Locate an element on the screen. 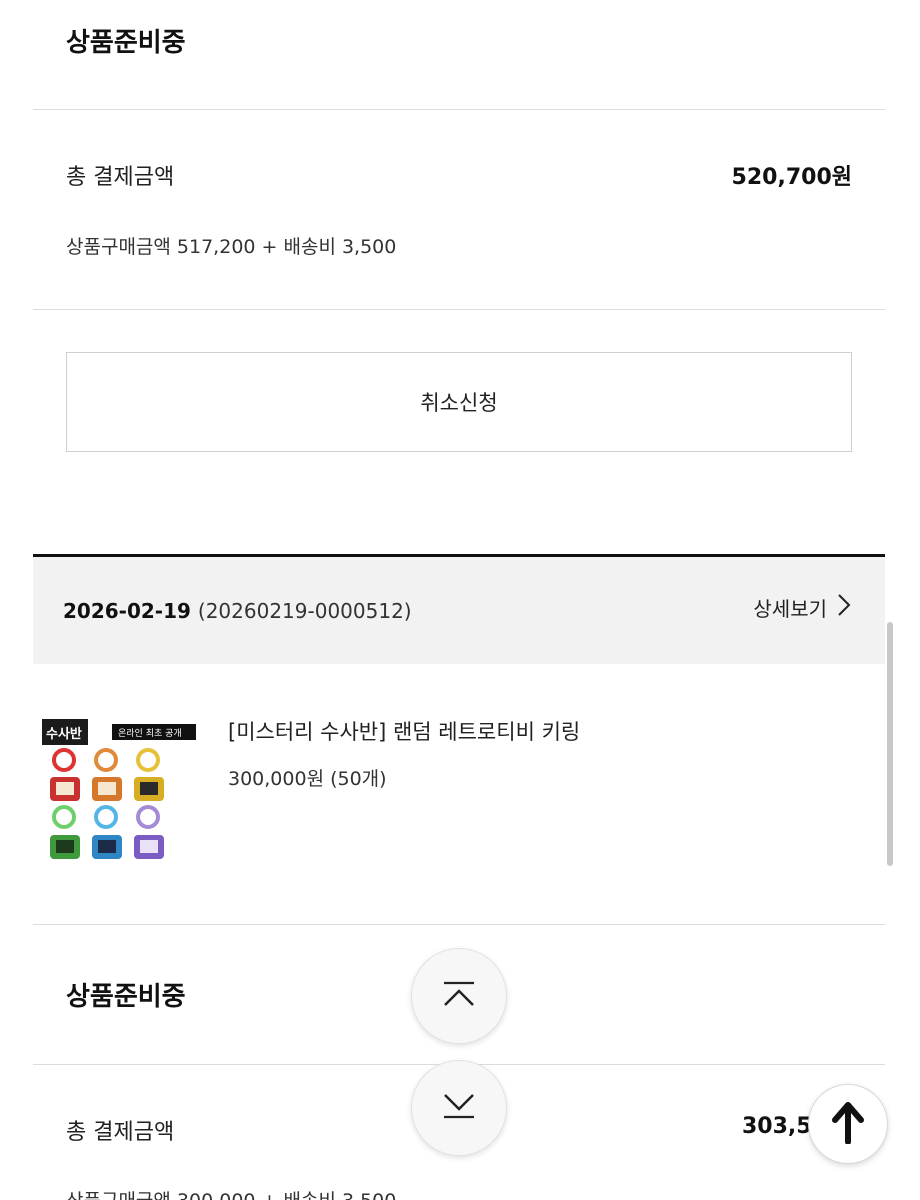  product-price: 300,000원 (50개) is located at coordinates (307, 779).